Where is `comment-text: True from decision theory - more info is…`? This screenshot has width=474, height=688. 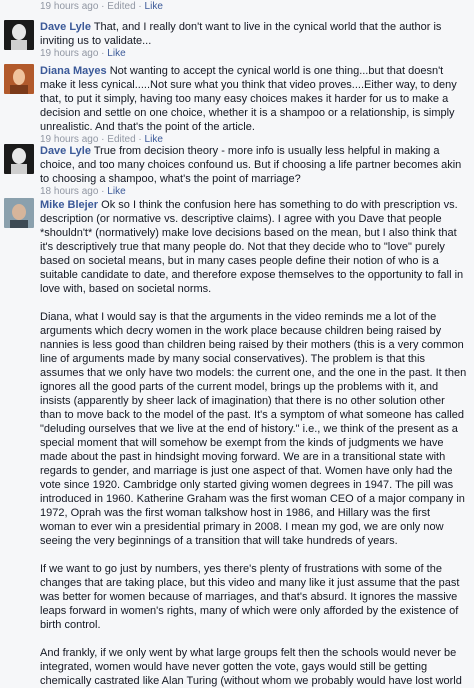 comment-text: True from decision theory - more info is… is located at coordinates (251, 165).